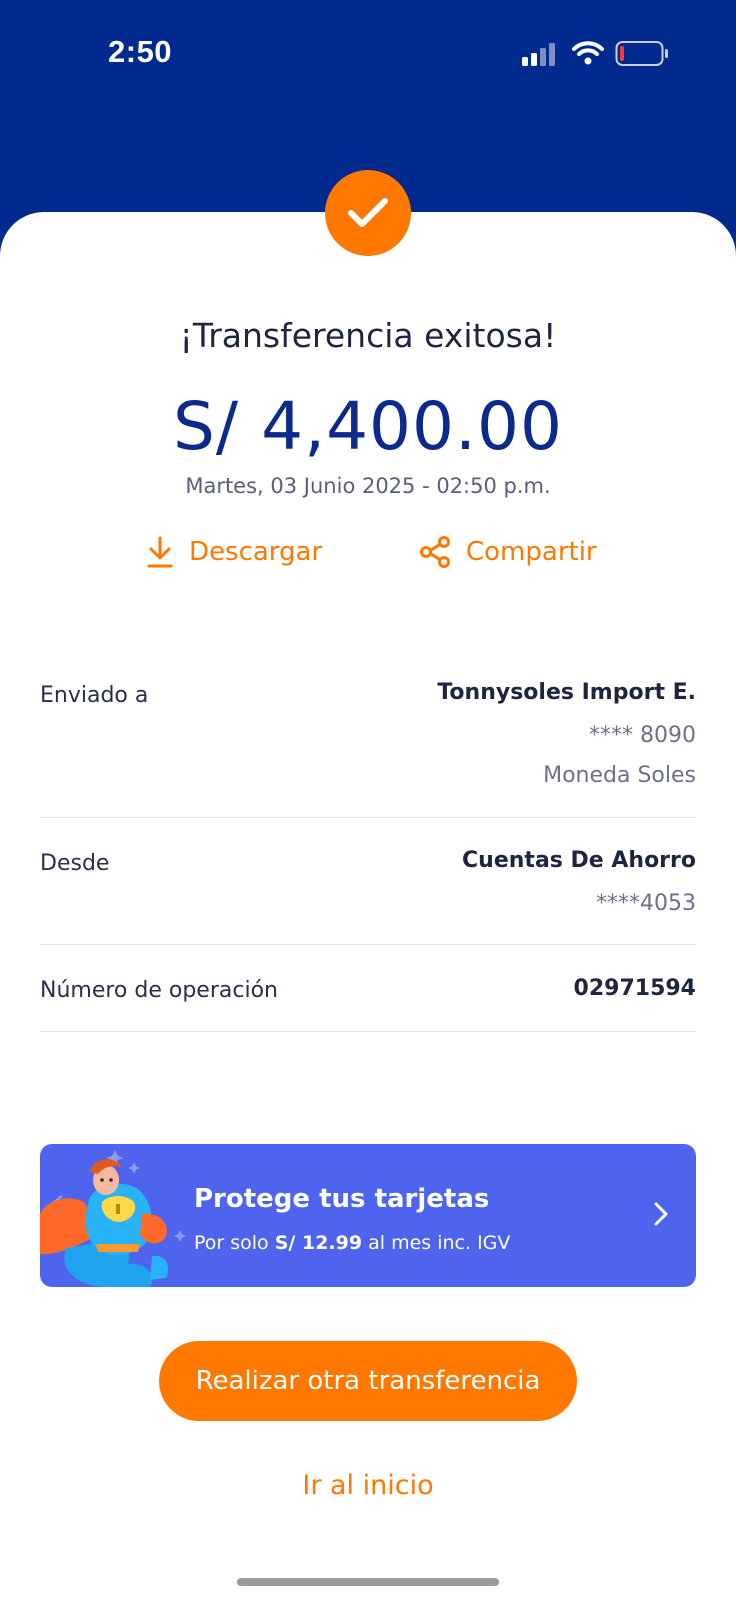  Describe the element at coordinates (113, 1218) in the screenshot. I see `superhero-illustration` at that location.